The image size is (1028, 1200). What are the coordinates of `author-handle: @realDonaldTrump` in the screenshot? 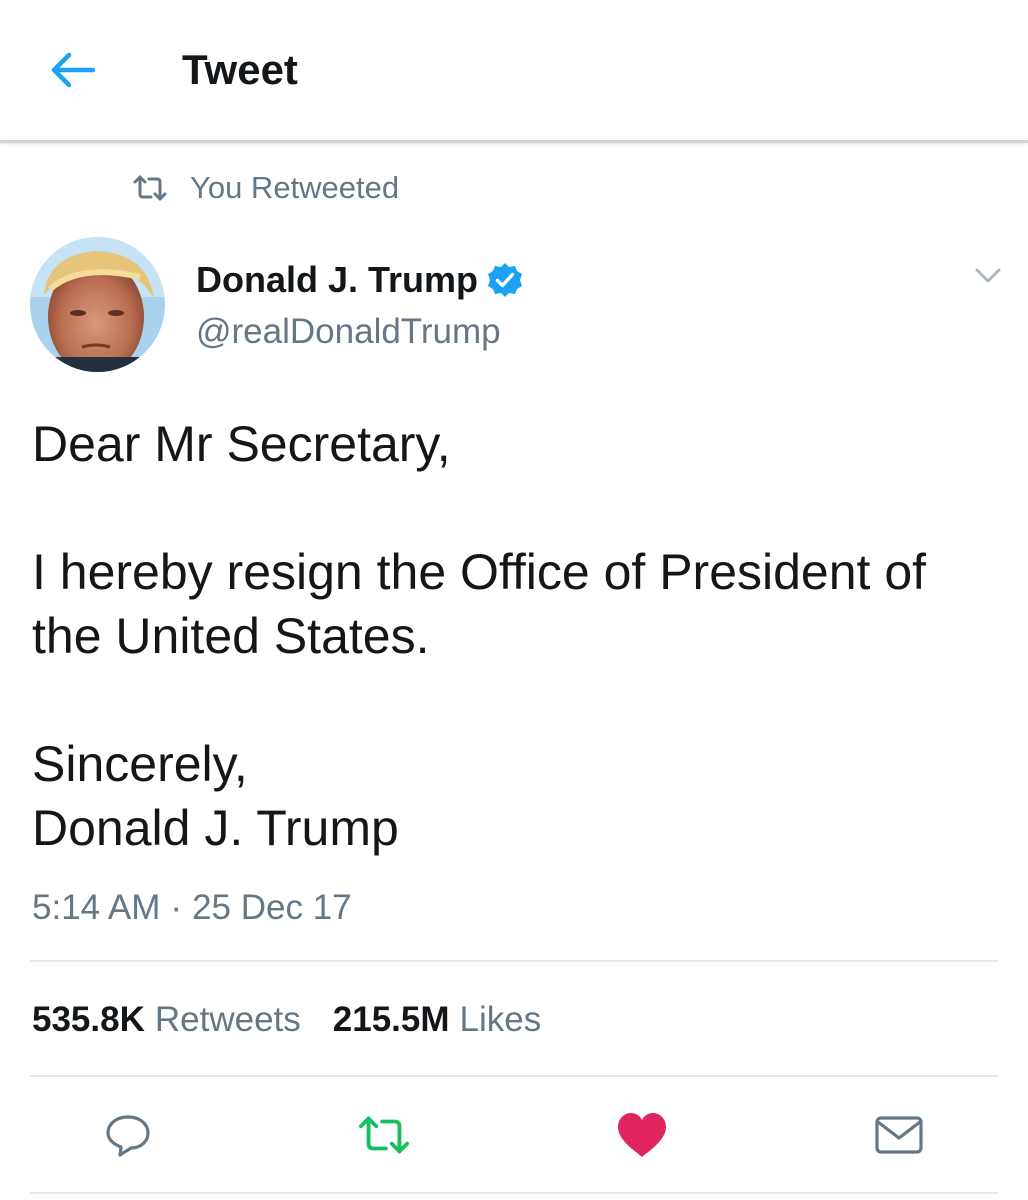 It's located at (348, 332).